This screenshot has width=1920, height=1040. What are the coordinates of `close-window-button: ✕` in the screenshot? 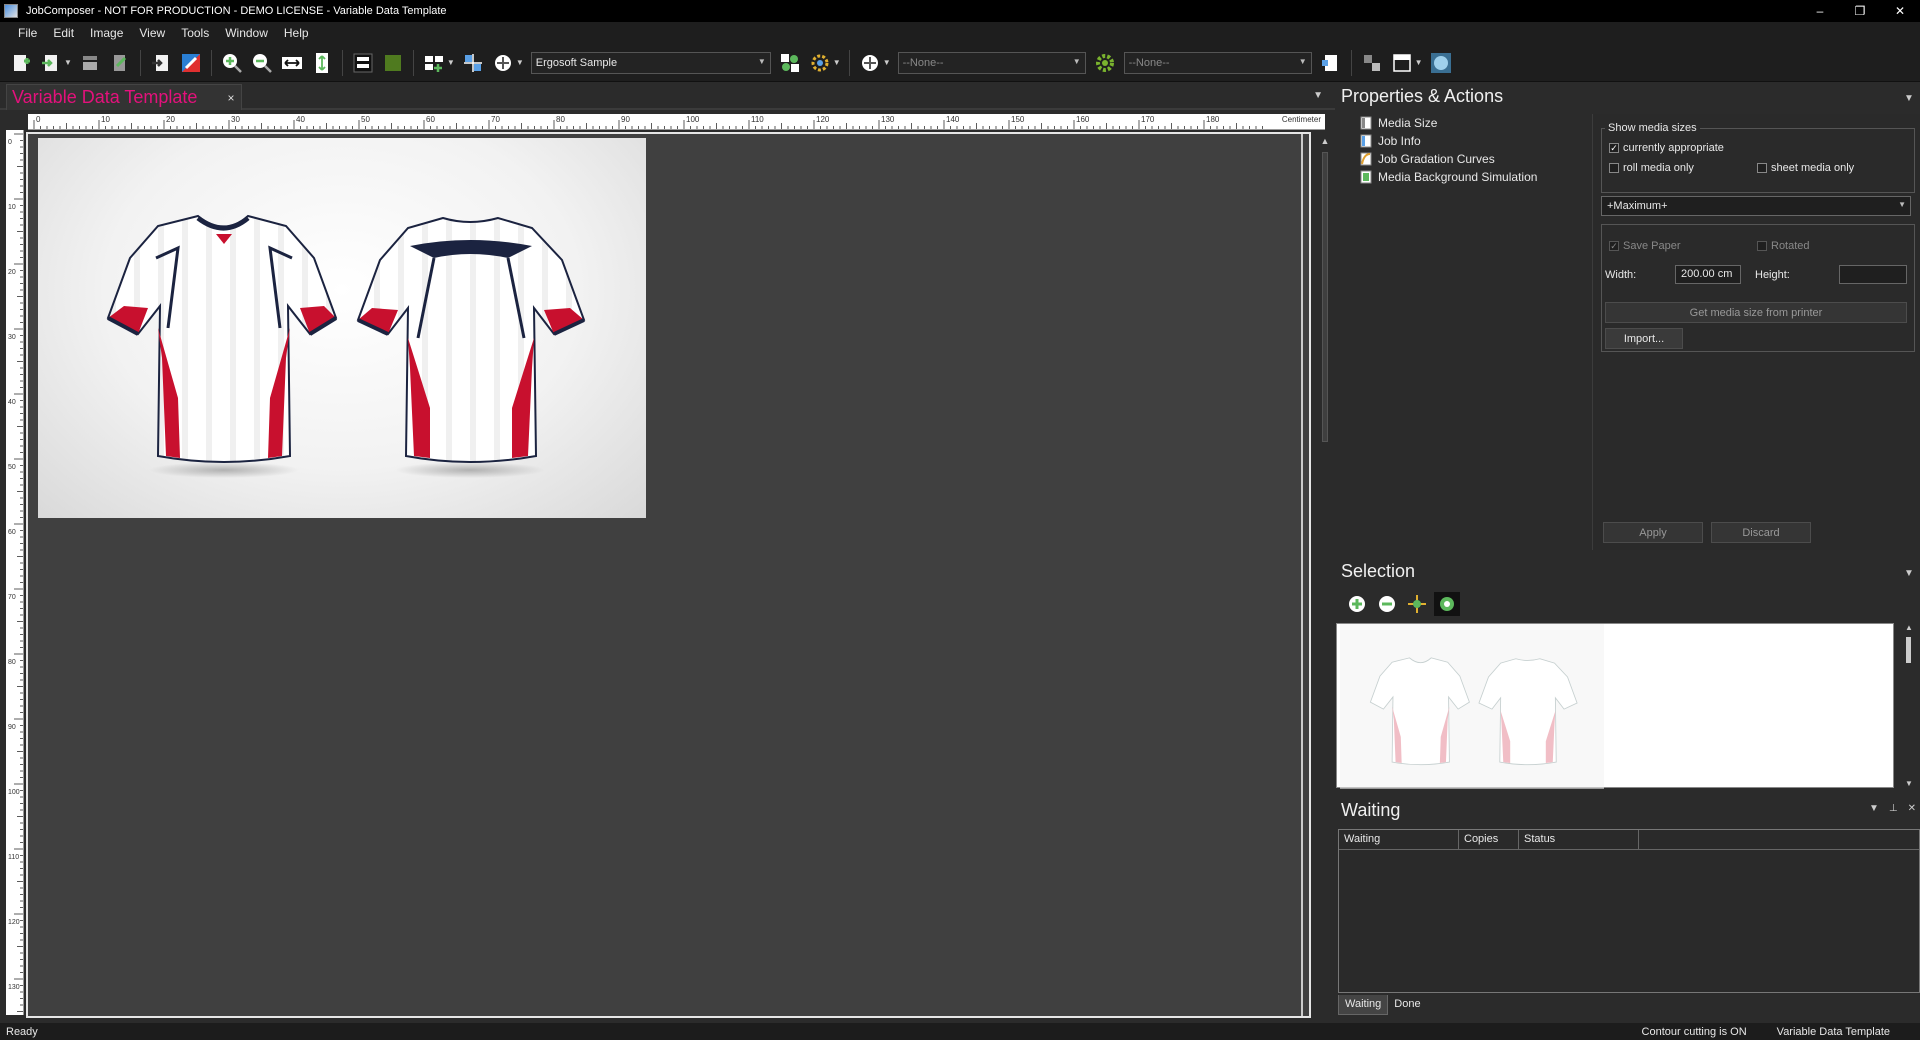 It's located at (1900, 11).